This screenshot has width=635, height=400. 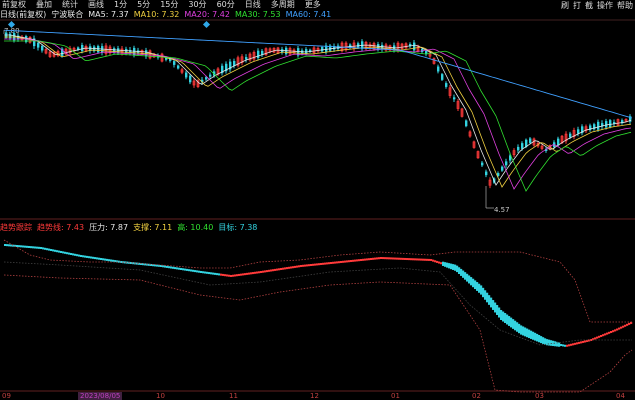 I want to click on indicator-support: 支撑: 7.11, so click(x=153, y=227).